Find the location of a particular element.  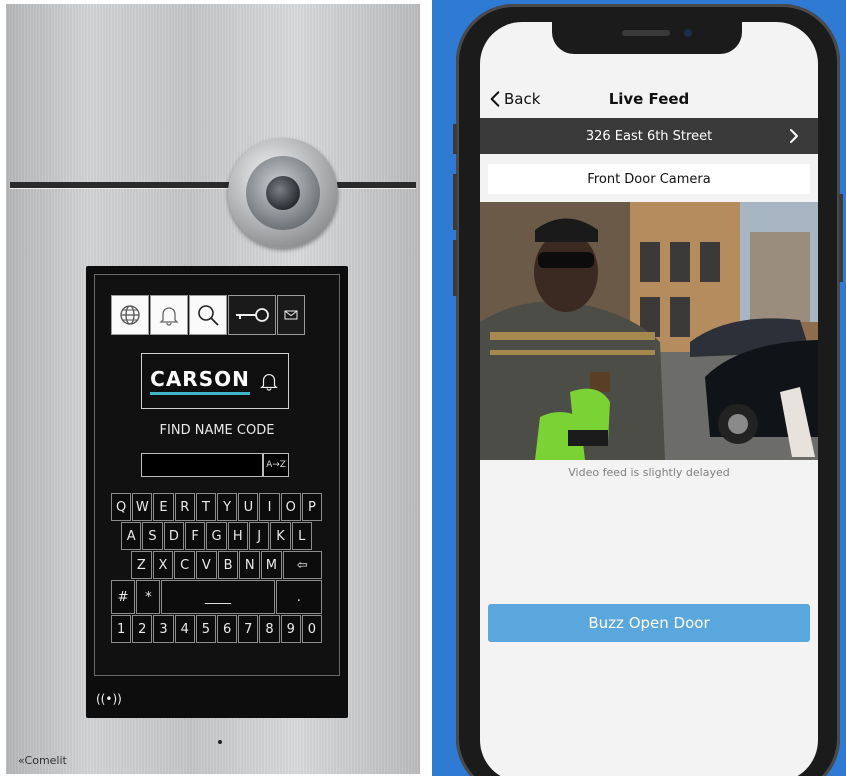

intercom-tabs is located at coordinates (208, 315).